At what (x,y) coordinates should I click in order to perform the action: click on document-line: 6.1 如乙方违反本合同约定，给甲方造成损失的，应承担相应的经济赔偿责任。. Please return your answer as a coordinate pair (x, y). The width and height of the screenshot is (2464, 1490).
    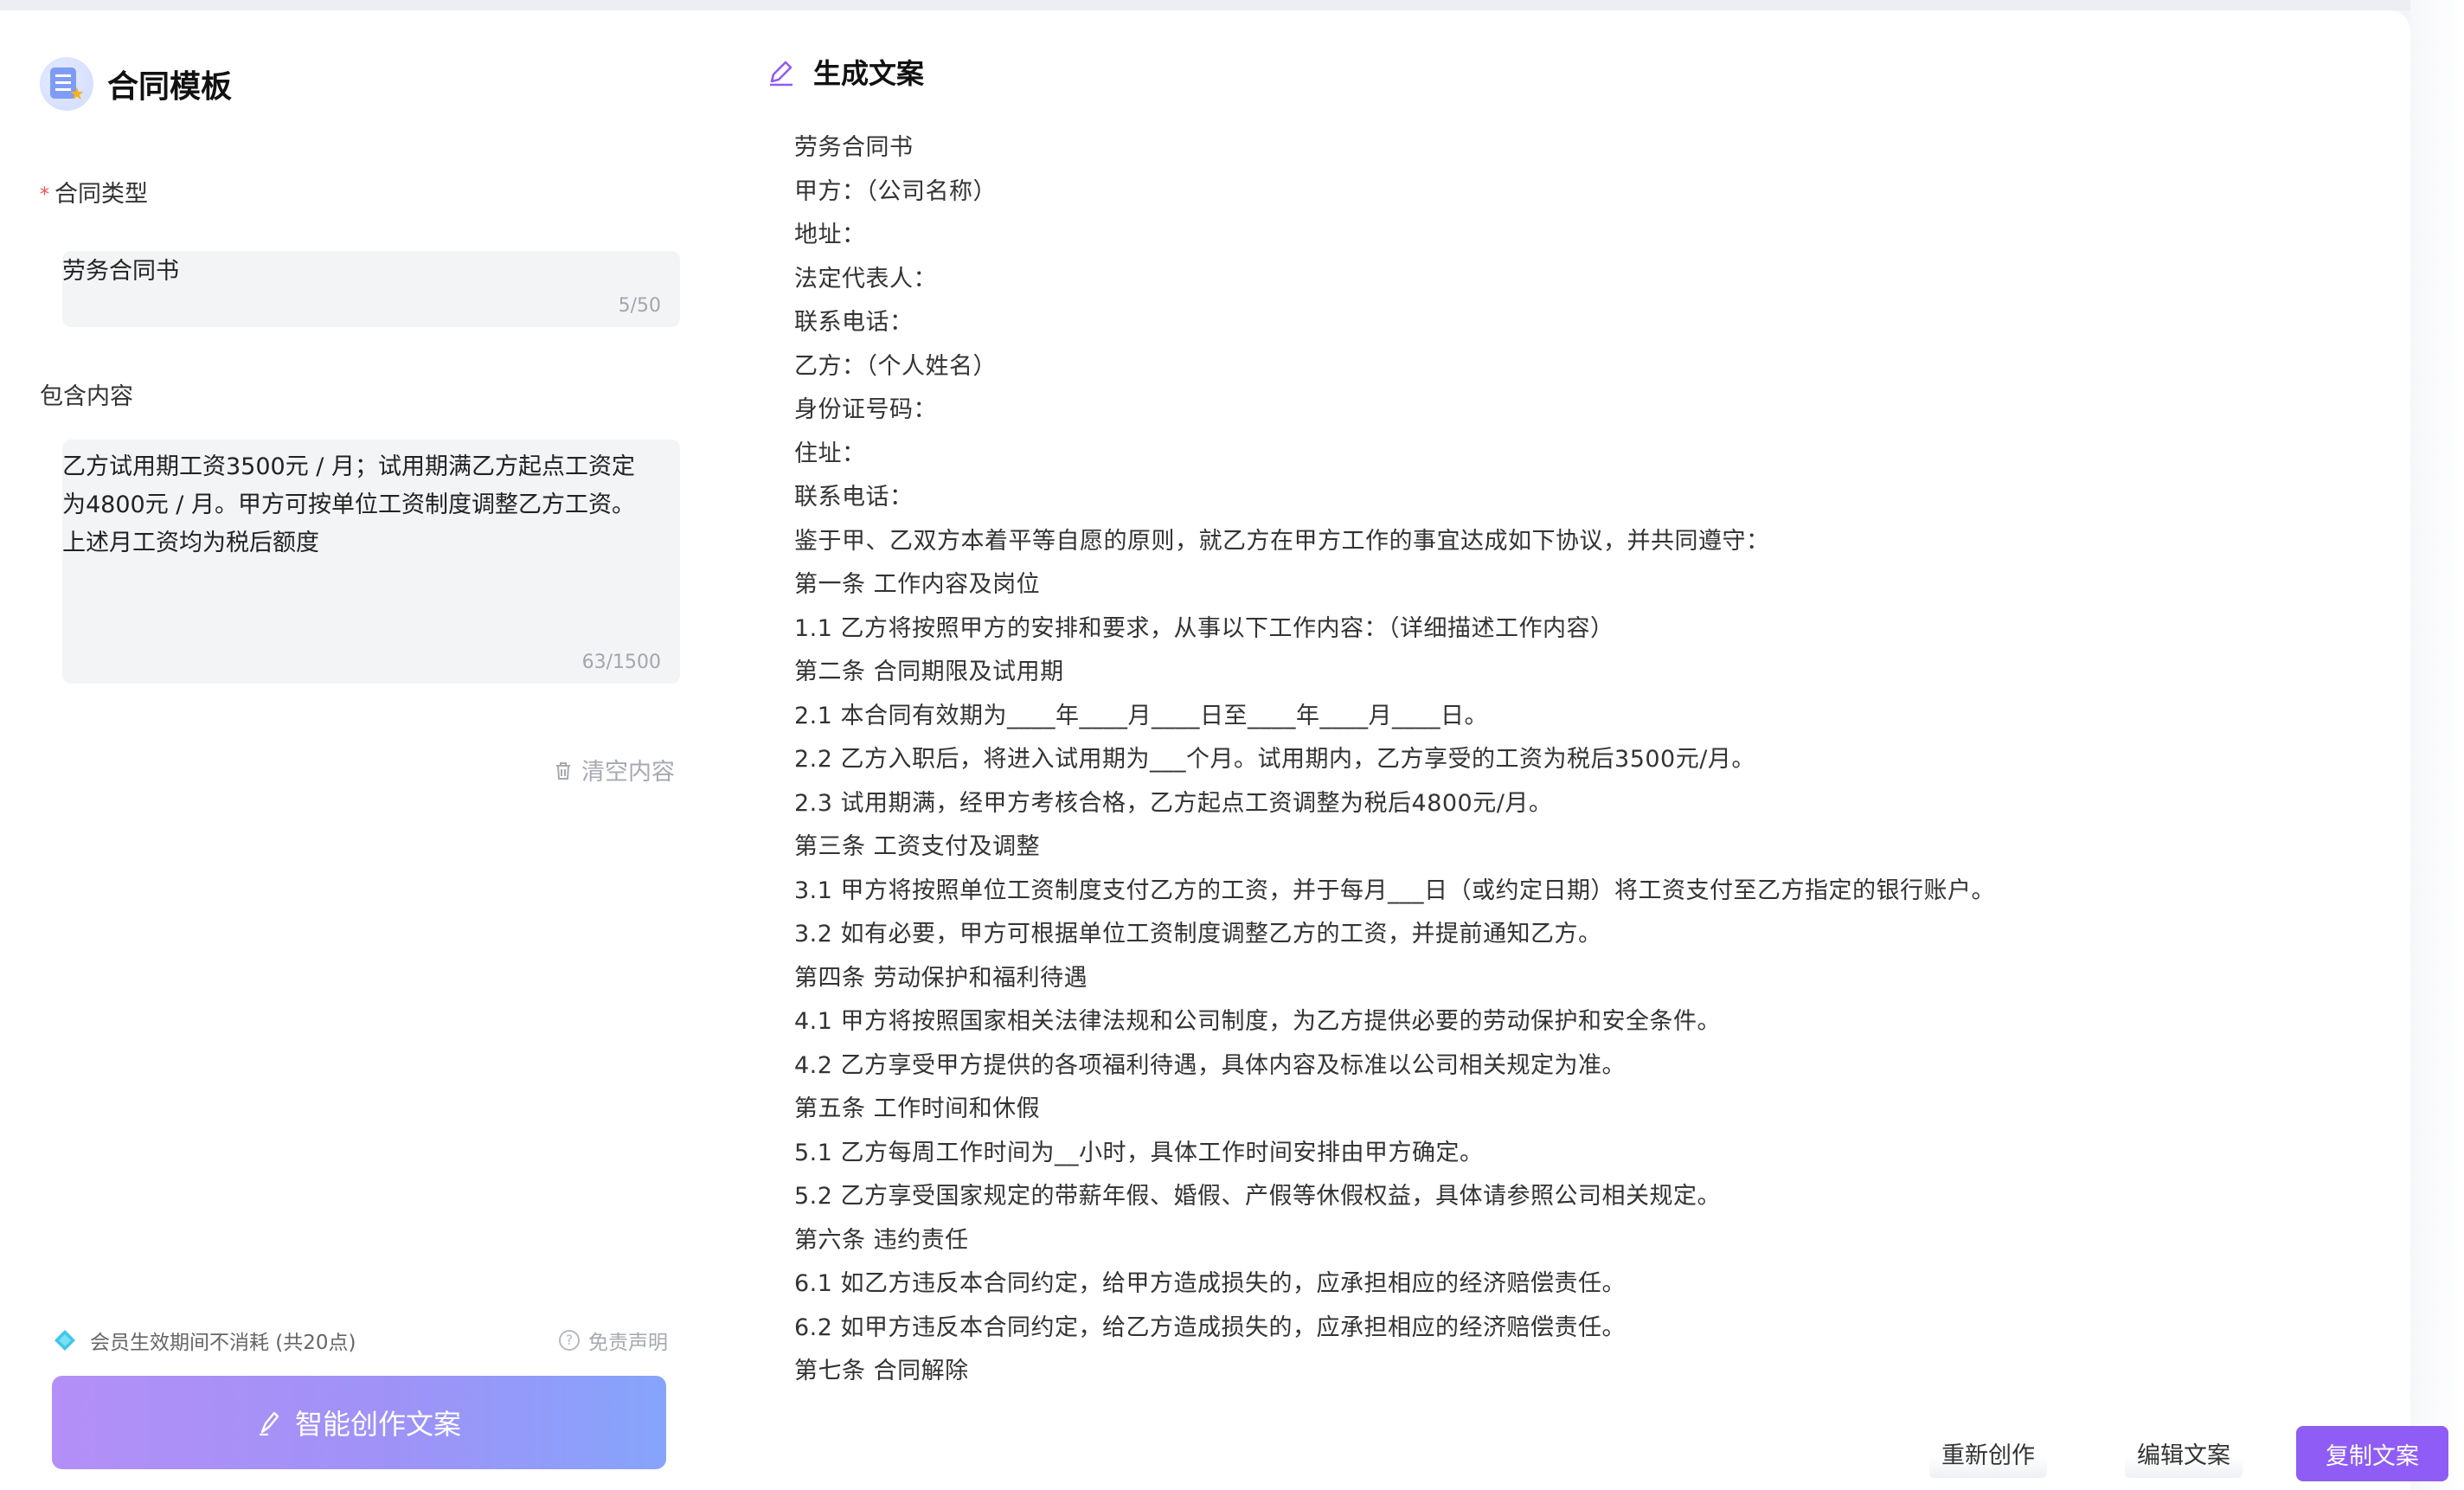
    Looking at the image, I should click on (1210, 1284).